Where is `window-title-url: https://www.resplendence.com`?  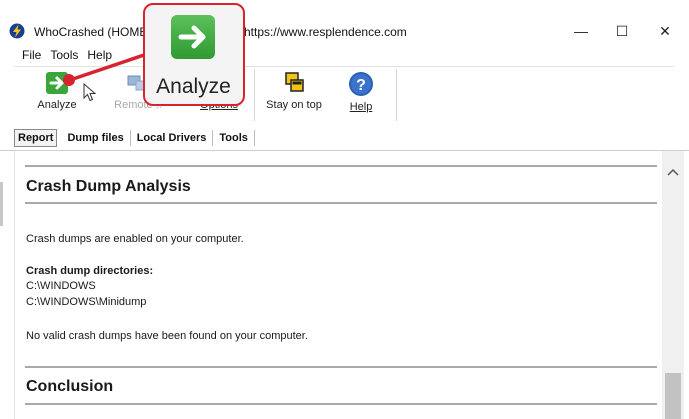 window-title-url: https://www.resplendence.com is located at coordinates (325, 32).